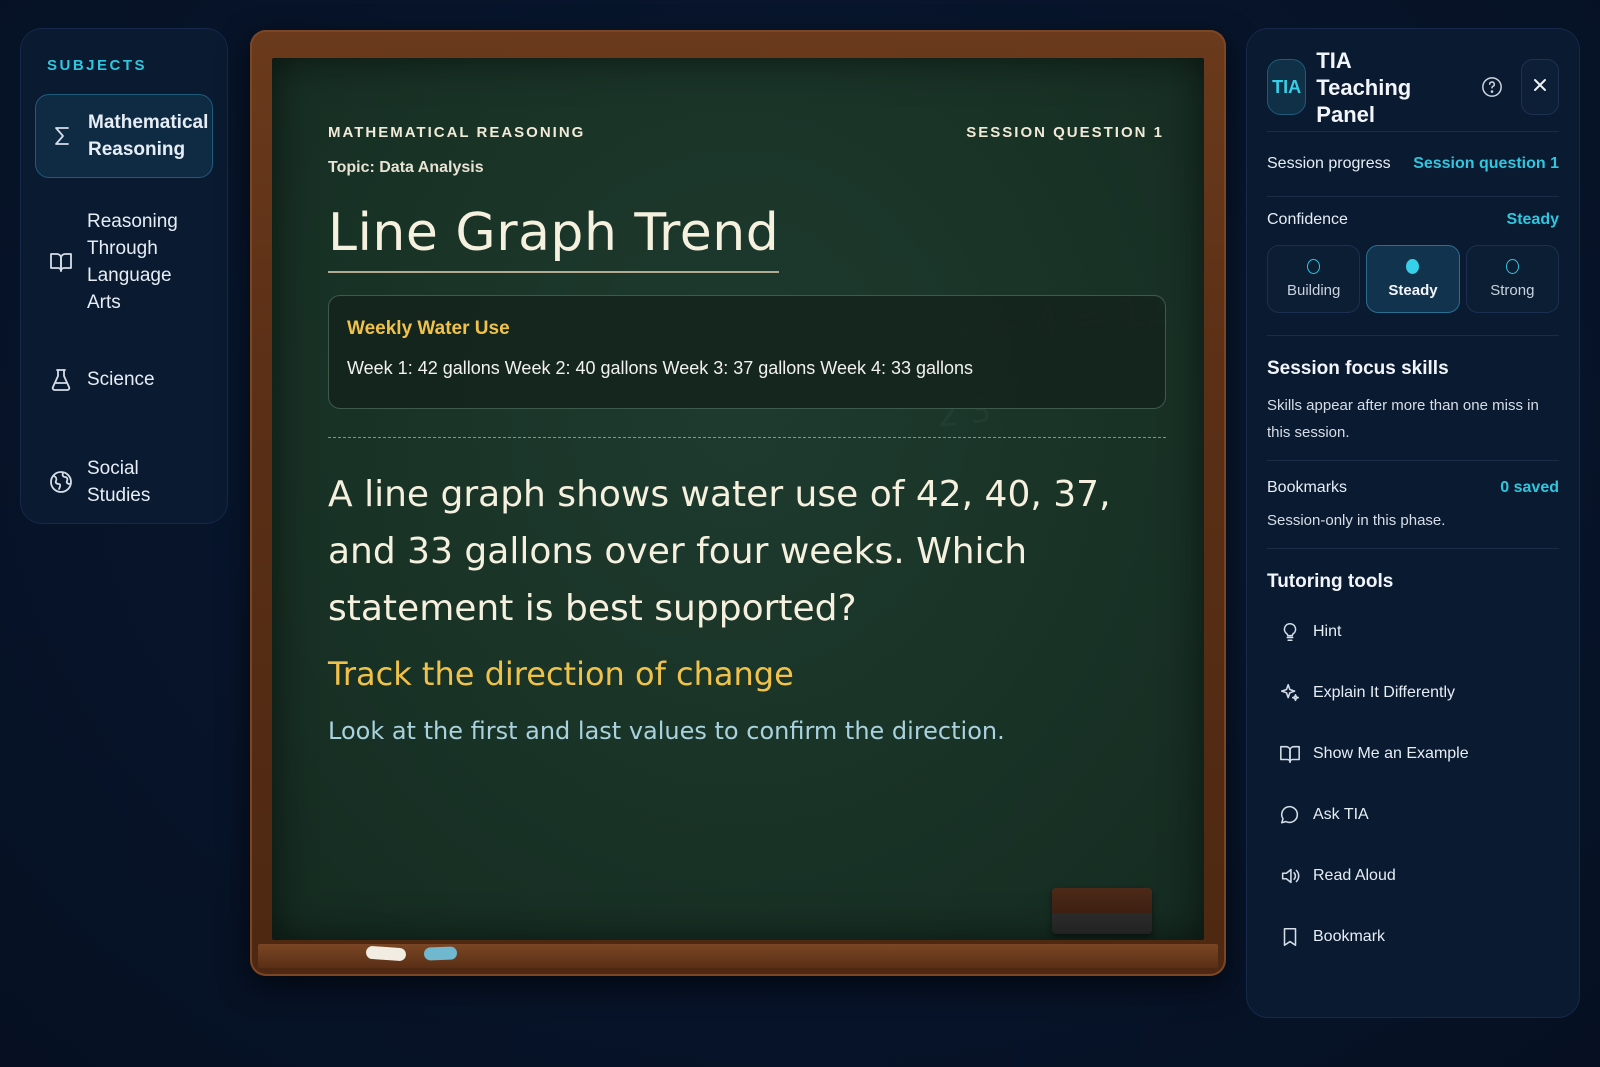 This screenshot has height=1067, width=1600. Describe the element at coordinates (1349, 936) in the screenshot. I see `tool-label: Bookmark` at that location.